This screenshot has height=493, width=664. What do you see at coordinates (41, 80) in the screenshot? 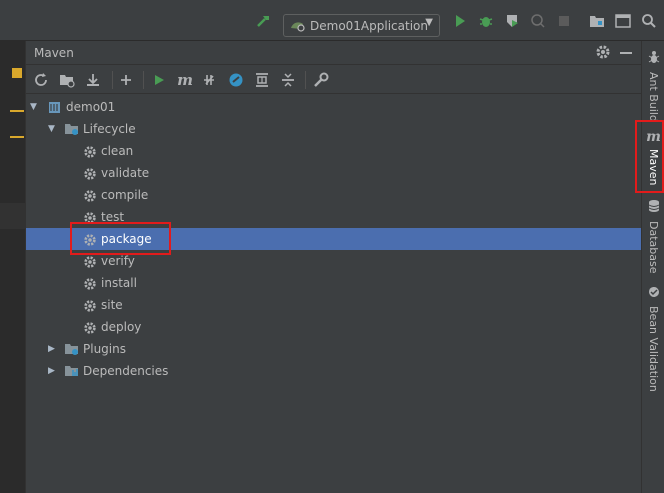
I see `refresh-icon` at bounding box center [41, 80].